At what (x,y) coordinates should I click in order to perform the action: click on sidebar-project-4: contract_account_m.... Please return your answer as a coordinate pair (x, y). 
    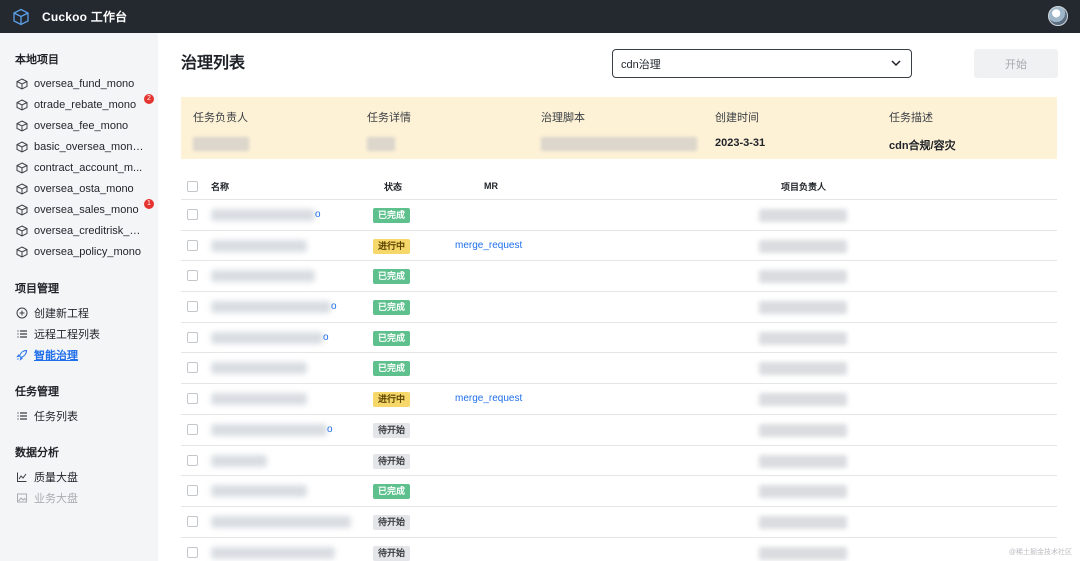
    Looking at the image, I should click on (79, 167).